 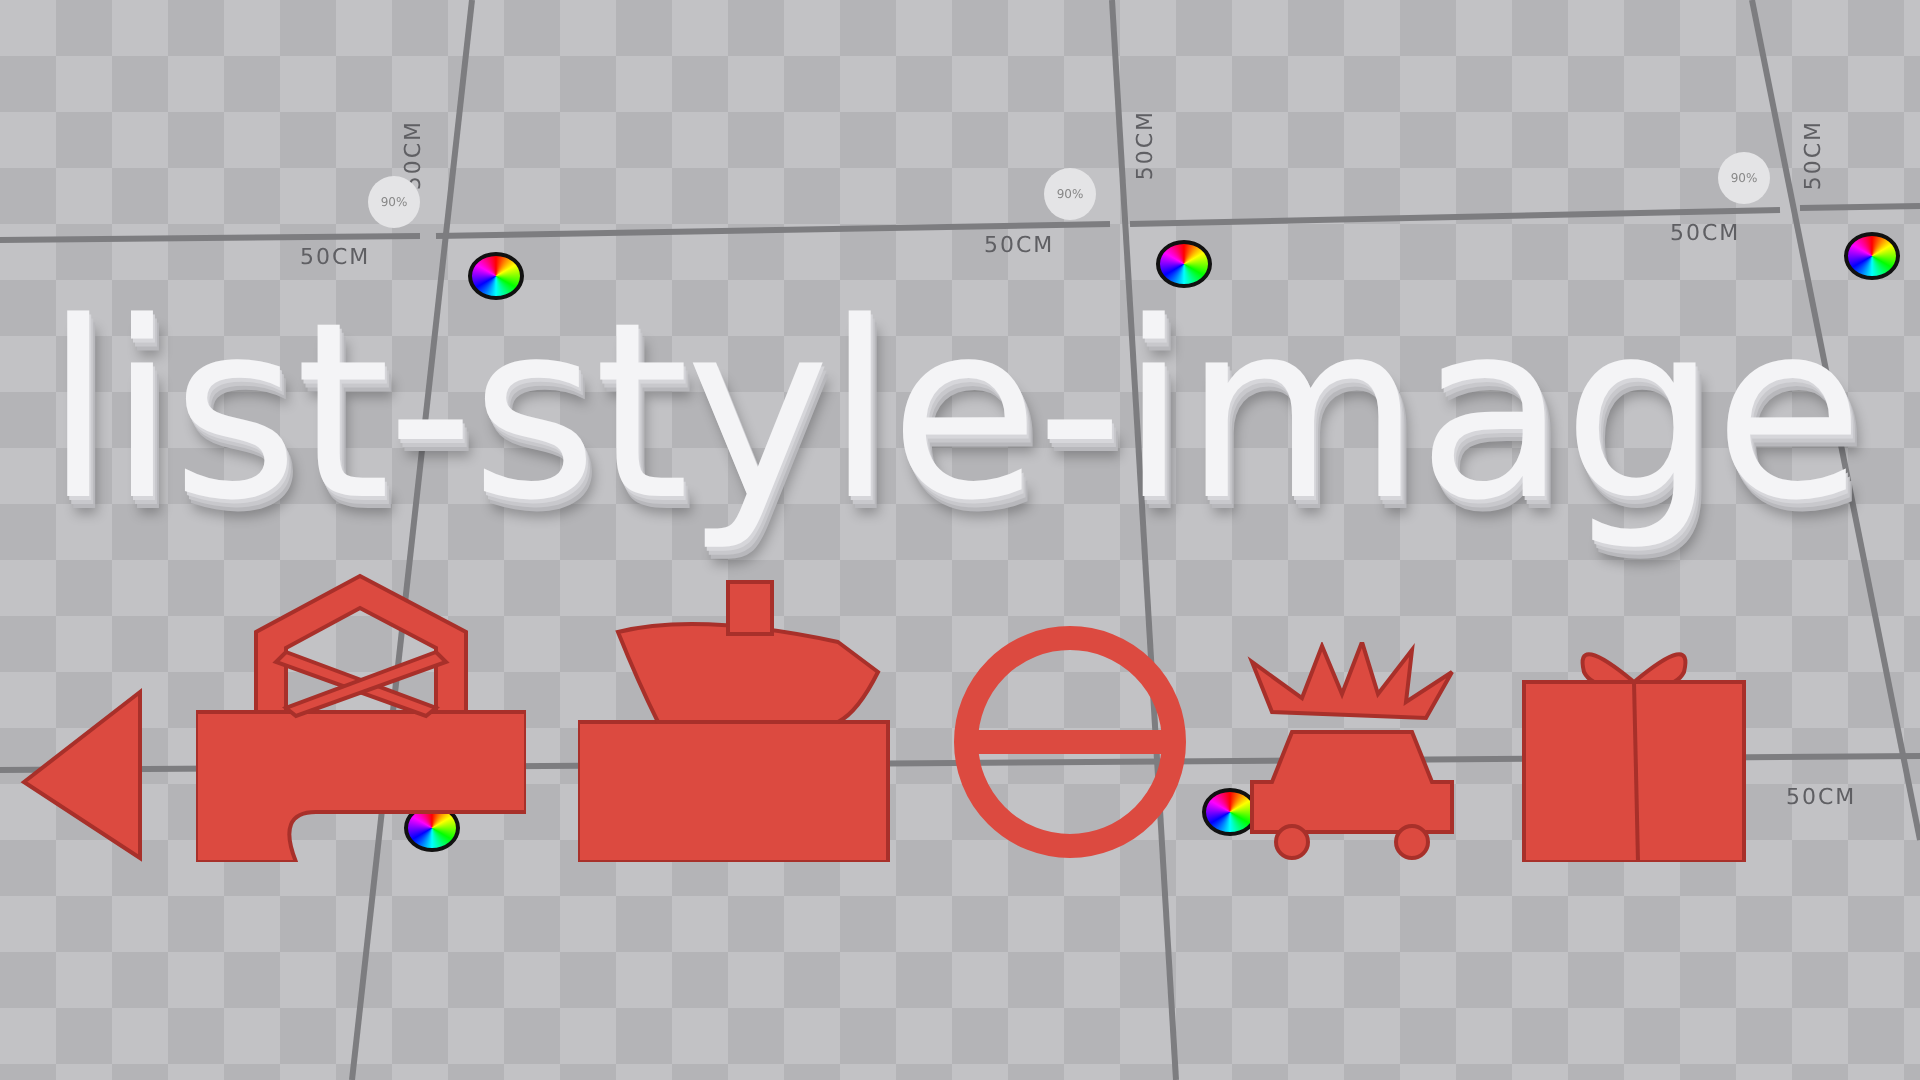 I want to click on house-icon, so click(x=361, y=717).